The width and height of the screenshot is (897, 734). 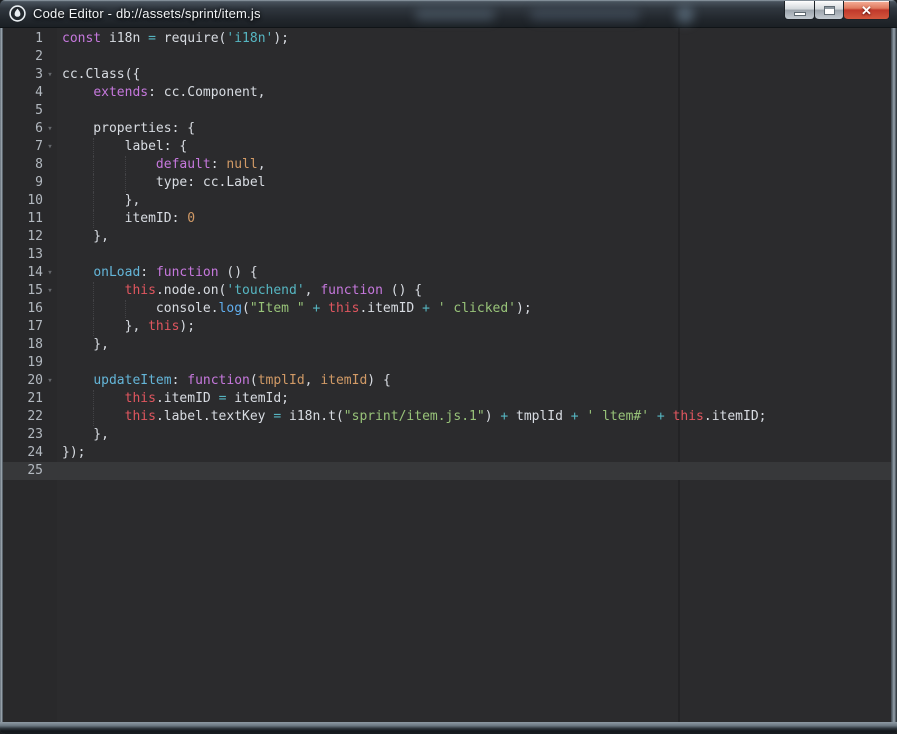 What do you see at coordinates (30, 273) in the screenshot?
I see `gutter-row: 14 ▾` at bounding box center [30, 273].